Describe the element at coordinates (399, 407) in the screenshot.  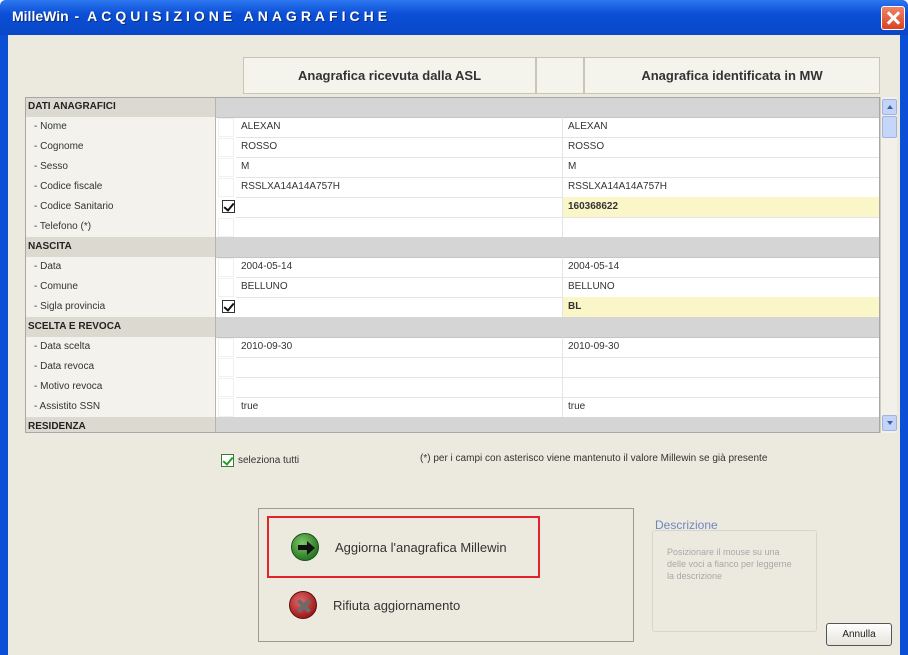
I see `asl-value: true` at that location.